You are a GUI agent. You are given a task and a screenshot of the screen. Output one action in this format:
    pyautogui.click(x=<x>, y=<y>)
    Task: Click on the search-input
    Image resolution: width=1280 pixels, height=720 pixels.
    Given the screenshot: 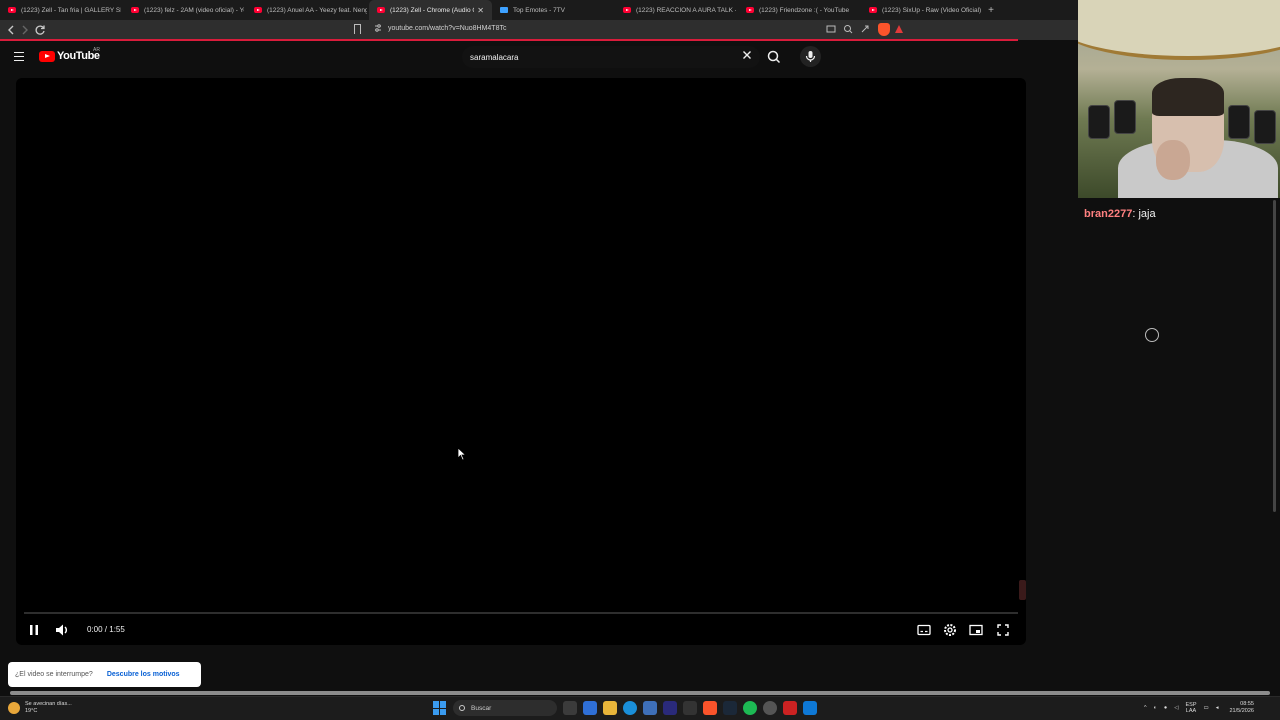 What is the action you would take?
    pyautogui.click(x=595, y=57)
    